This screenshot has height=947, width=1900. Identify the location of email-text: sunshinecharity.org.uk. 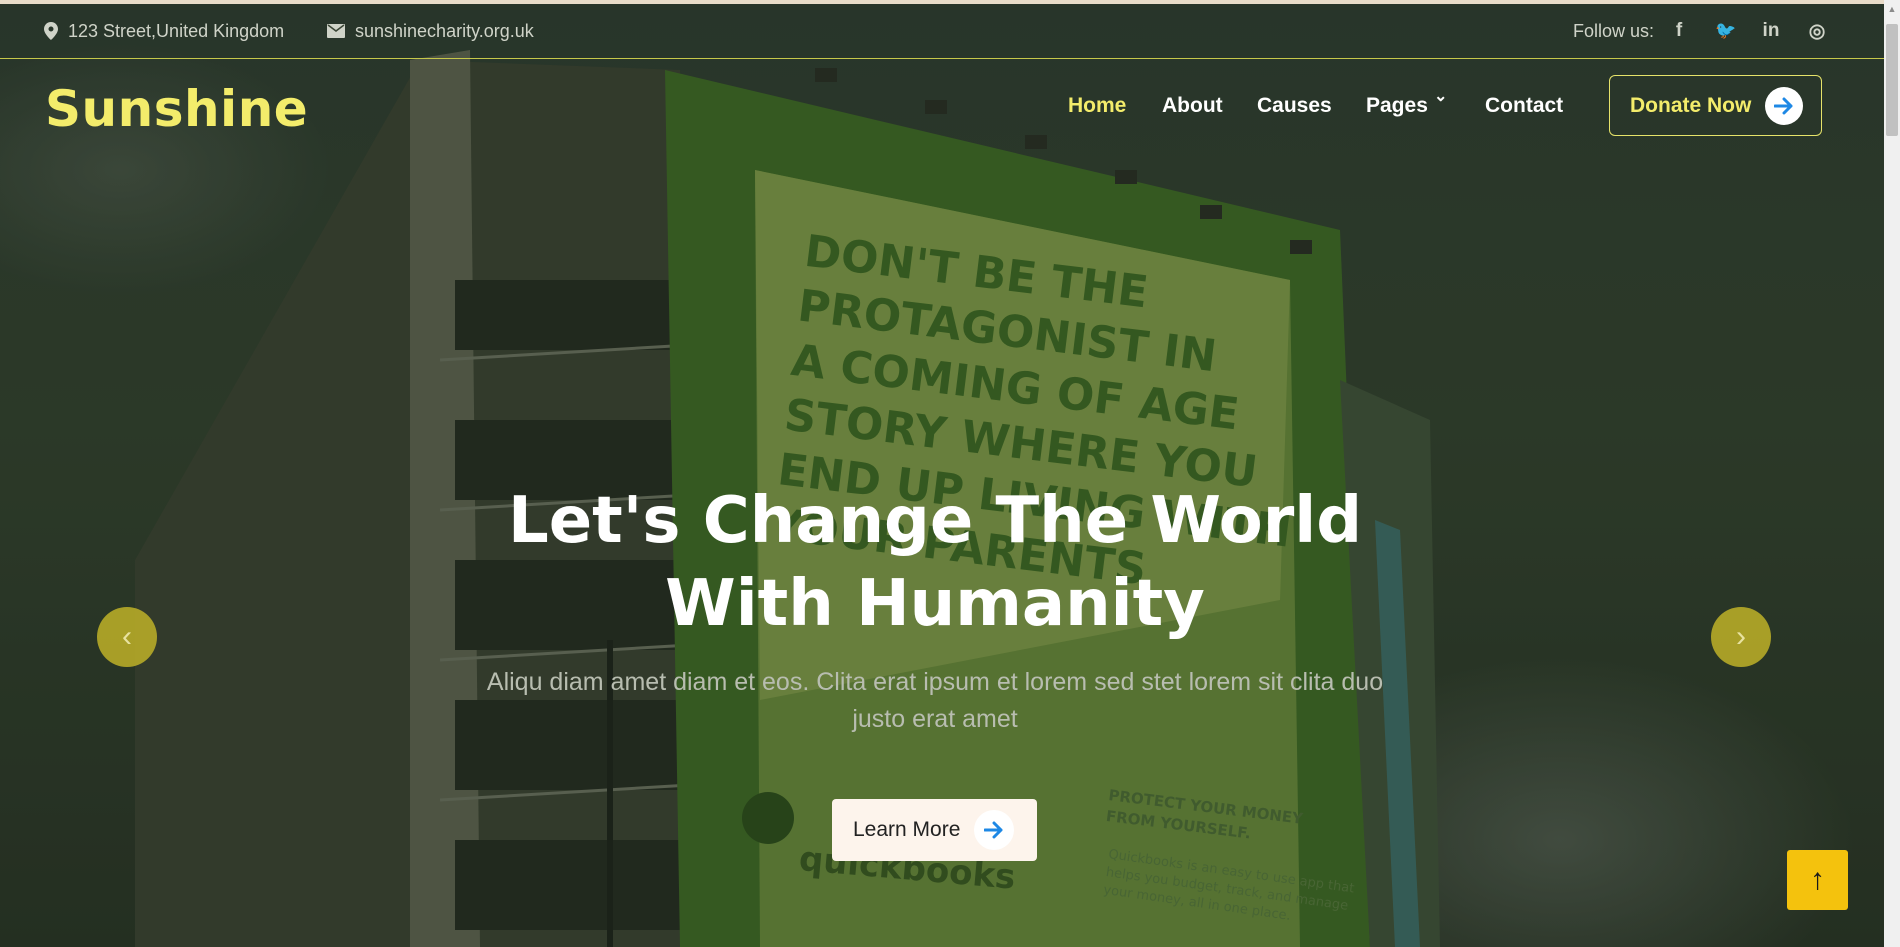
(444, 30).